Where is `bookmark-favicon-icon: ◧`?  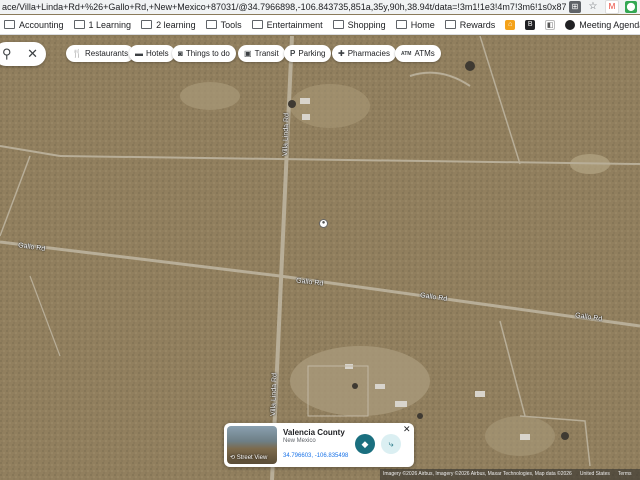
bookmark-favicon-icon: ◧ is located at coordinates (550, 24).